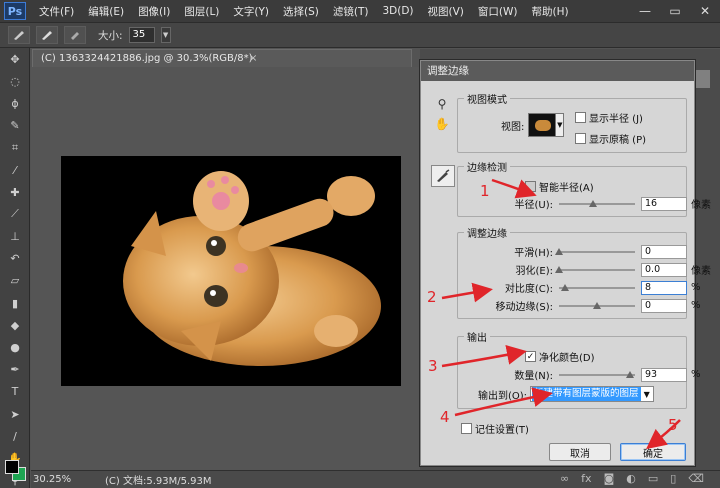 This screenshot has height=488, width=720. Describe the element at coordinates (572, 122) in the screenshot. I see `view-mode-group: 视图模式` at that location.